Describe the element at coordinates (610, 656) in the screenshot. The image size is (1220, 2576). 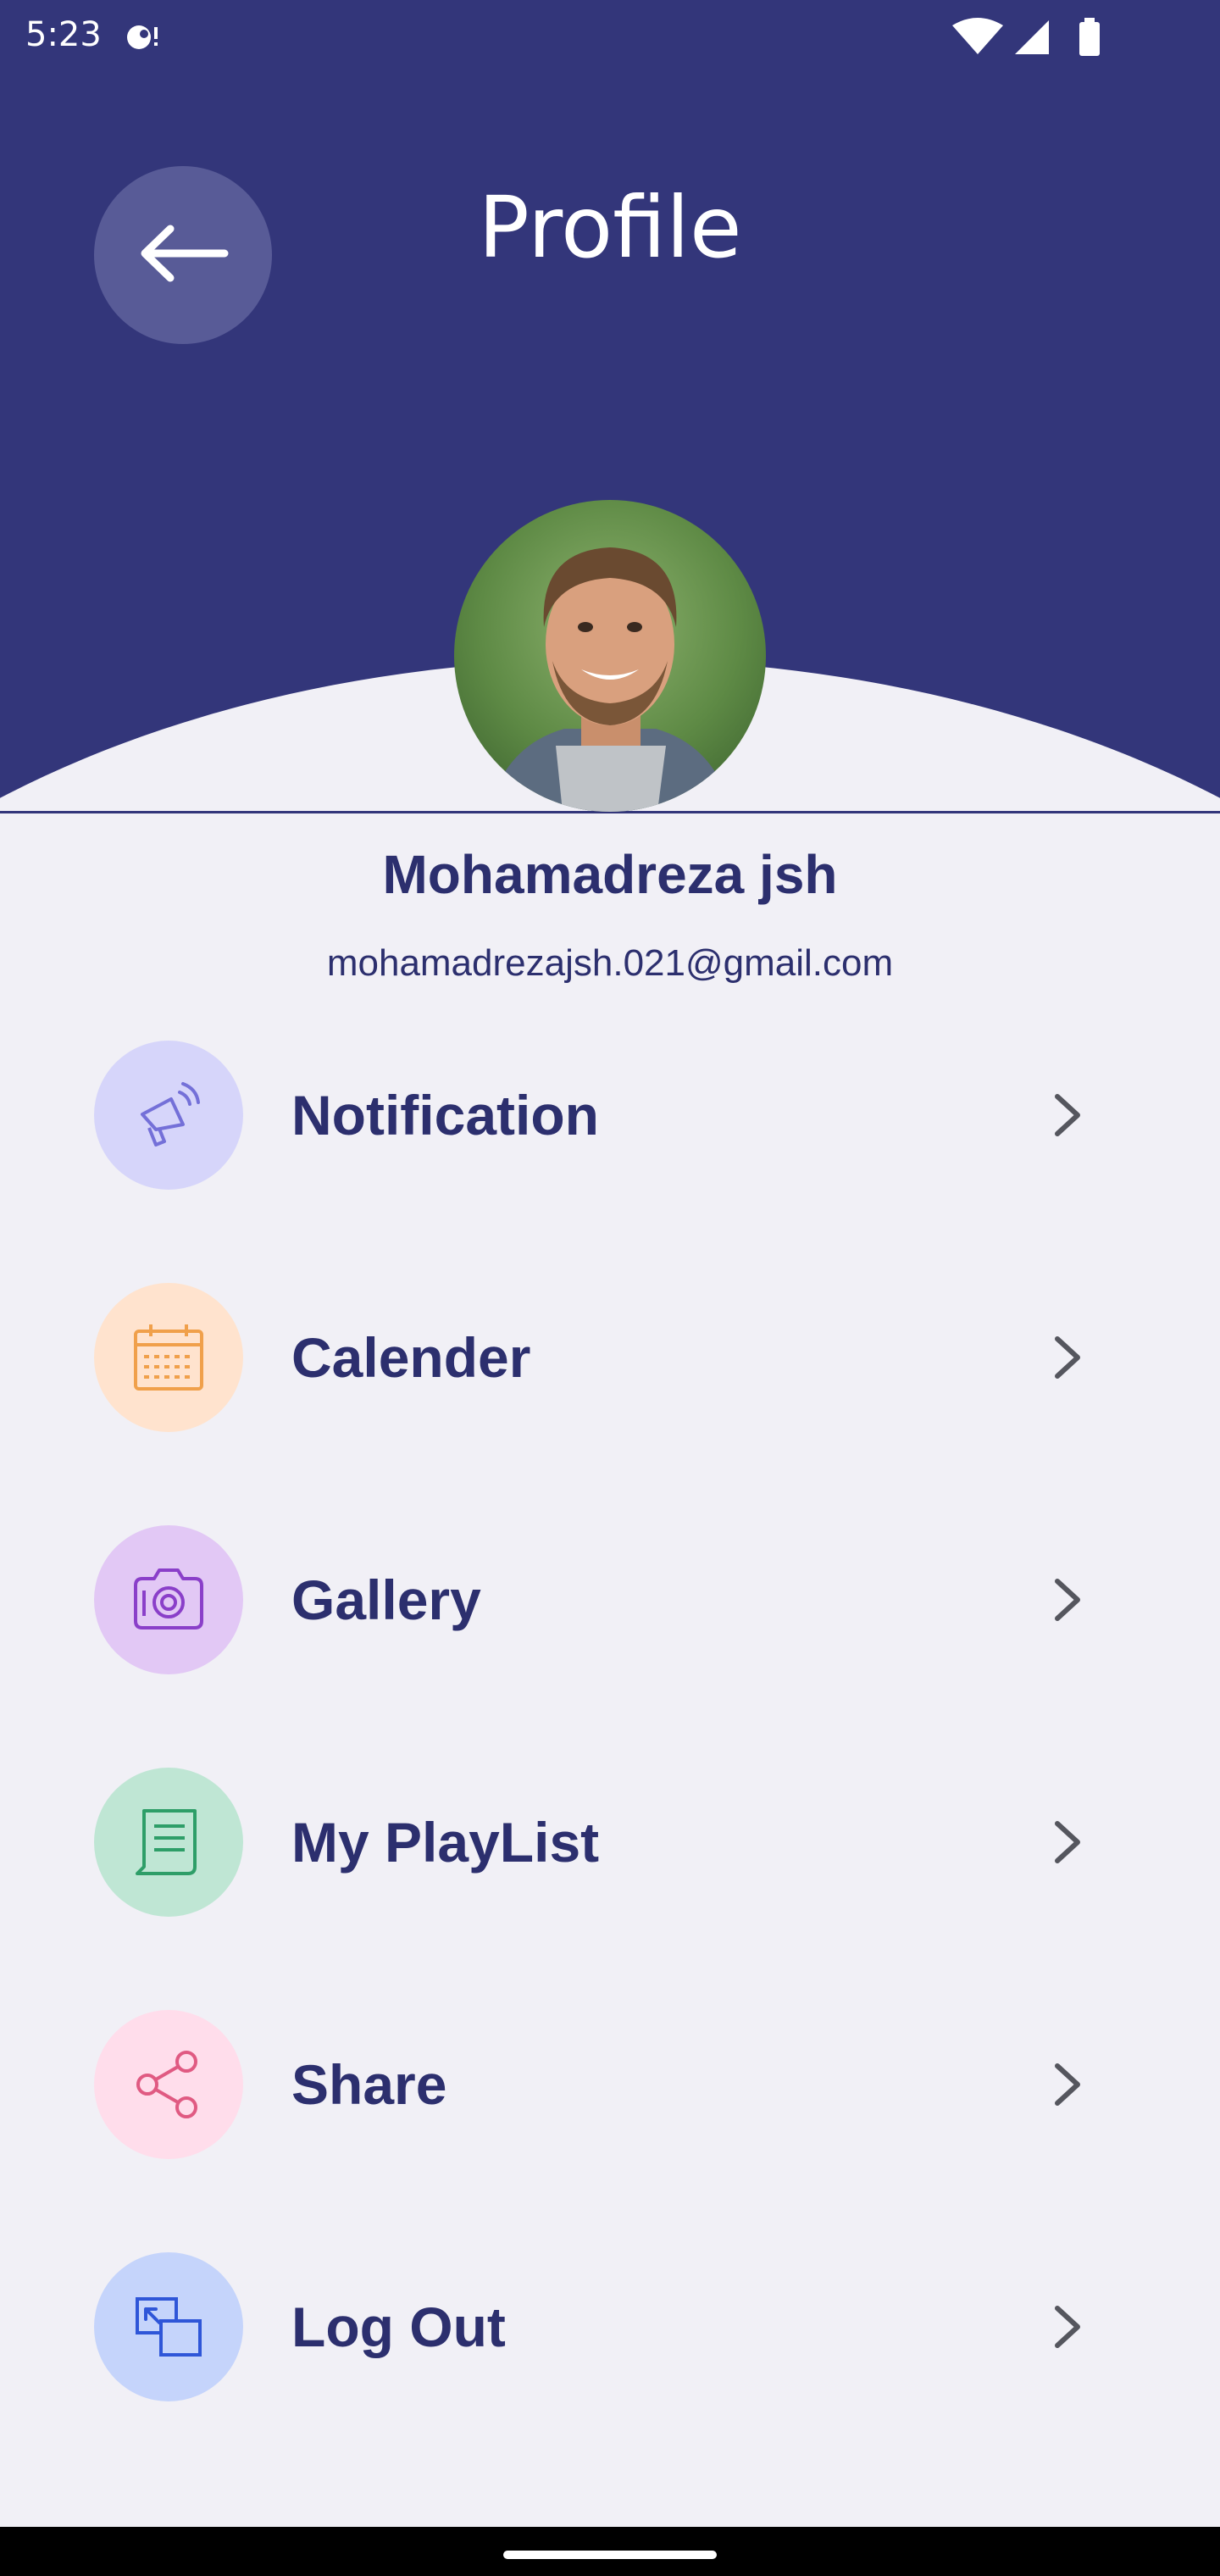
I see `avatar` at that location.